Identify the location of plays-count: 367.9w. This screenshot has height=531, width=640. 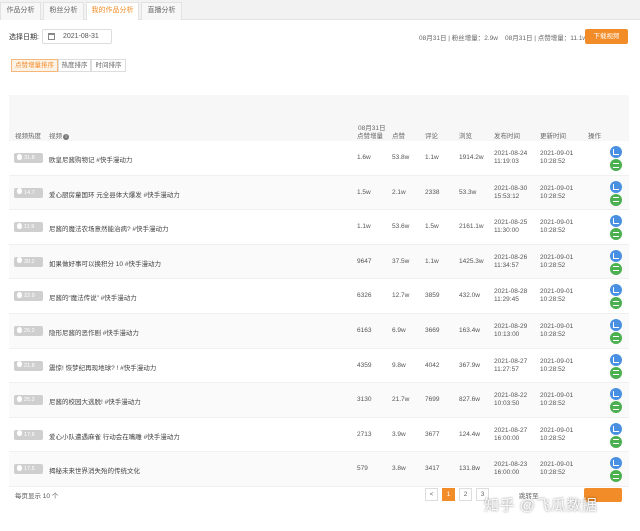
(469, 365).